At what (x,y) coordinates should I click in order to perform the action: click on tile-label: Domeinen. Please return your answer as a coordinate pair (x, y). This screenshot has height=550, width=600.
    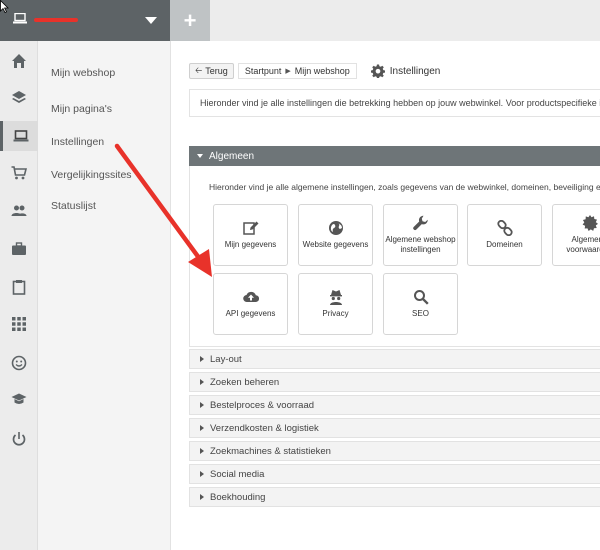
    Looking at the image, I should click on (504, 244).